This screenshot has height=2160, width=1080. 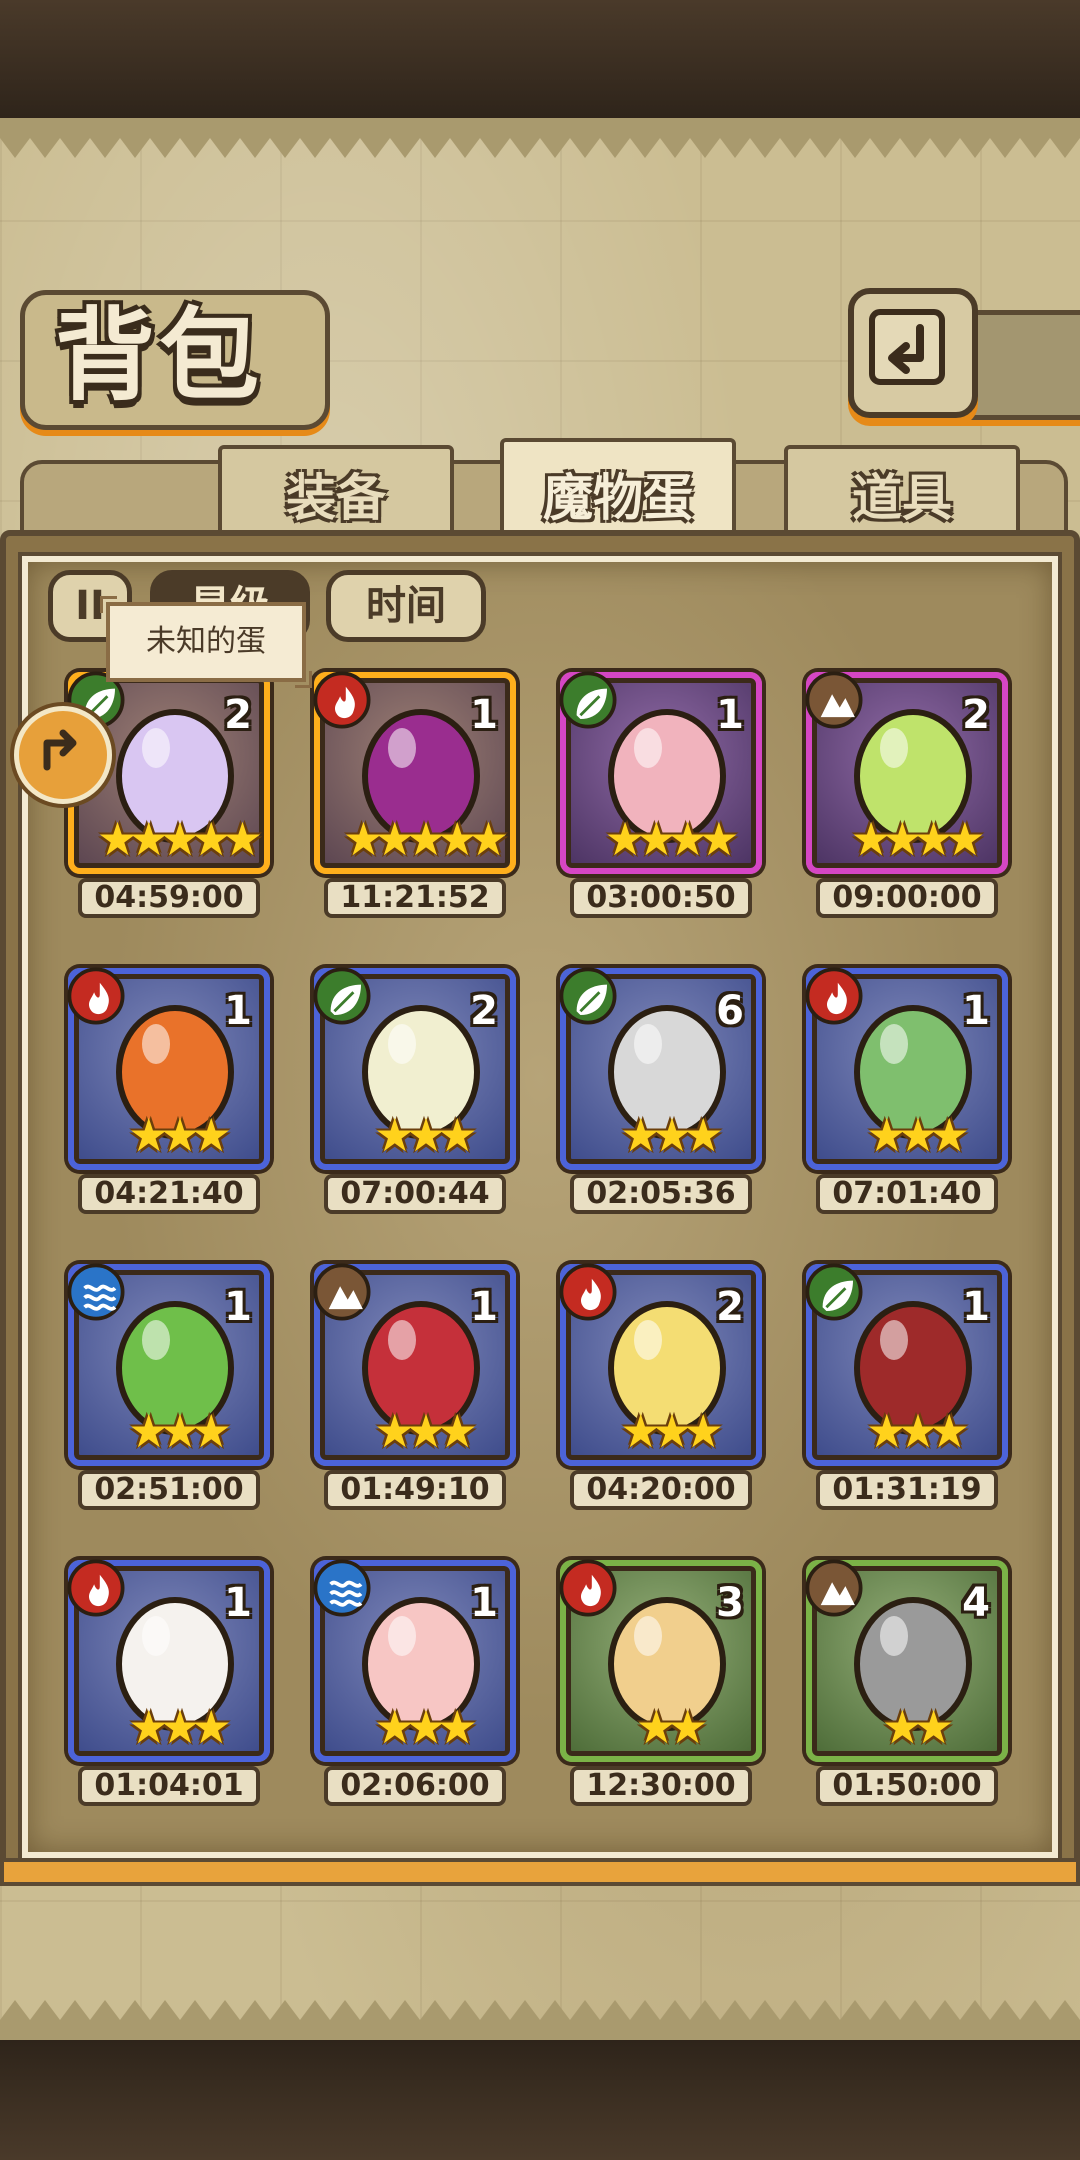 I want to click on sort-by-time-button: 时间, so click(x=406, y=606).